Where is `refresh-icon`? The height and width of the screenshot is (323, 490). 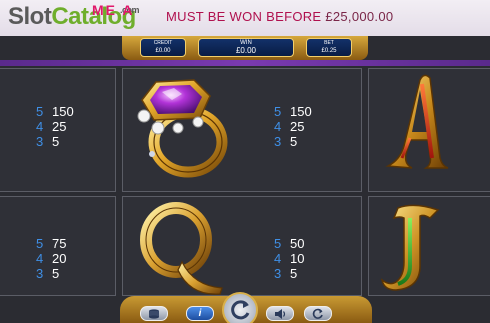 refresh-icon is located at coordinates (240, 310).